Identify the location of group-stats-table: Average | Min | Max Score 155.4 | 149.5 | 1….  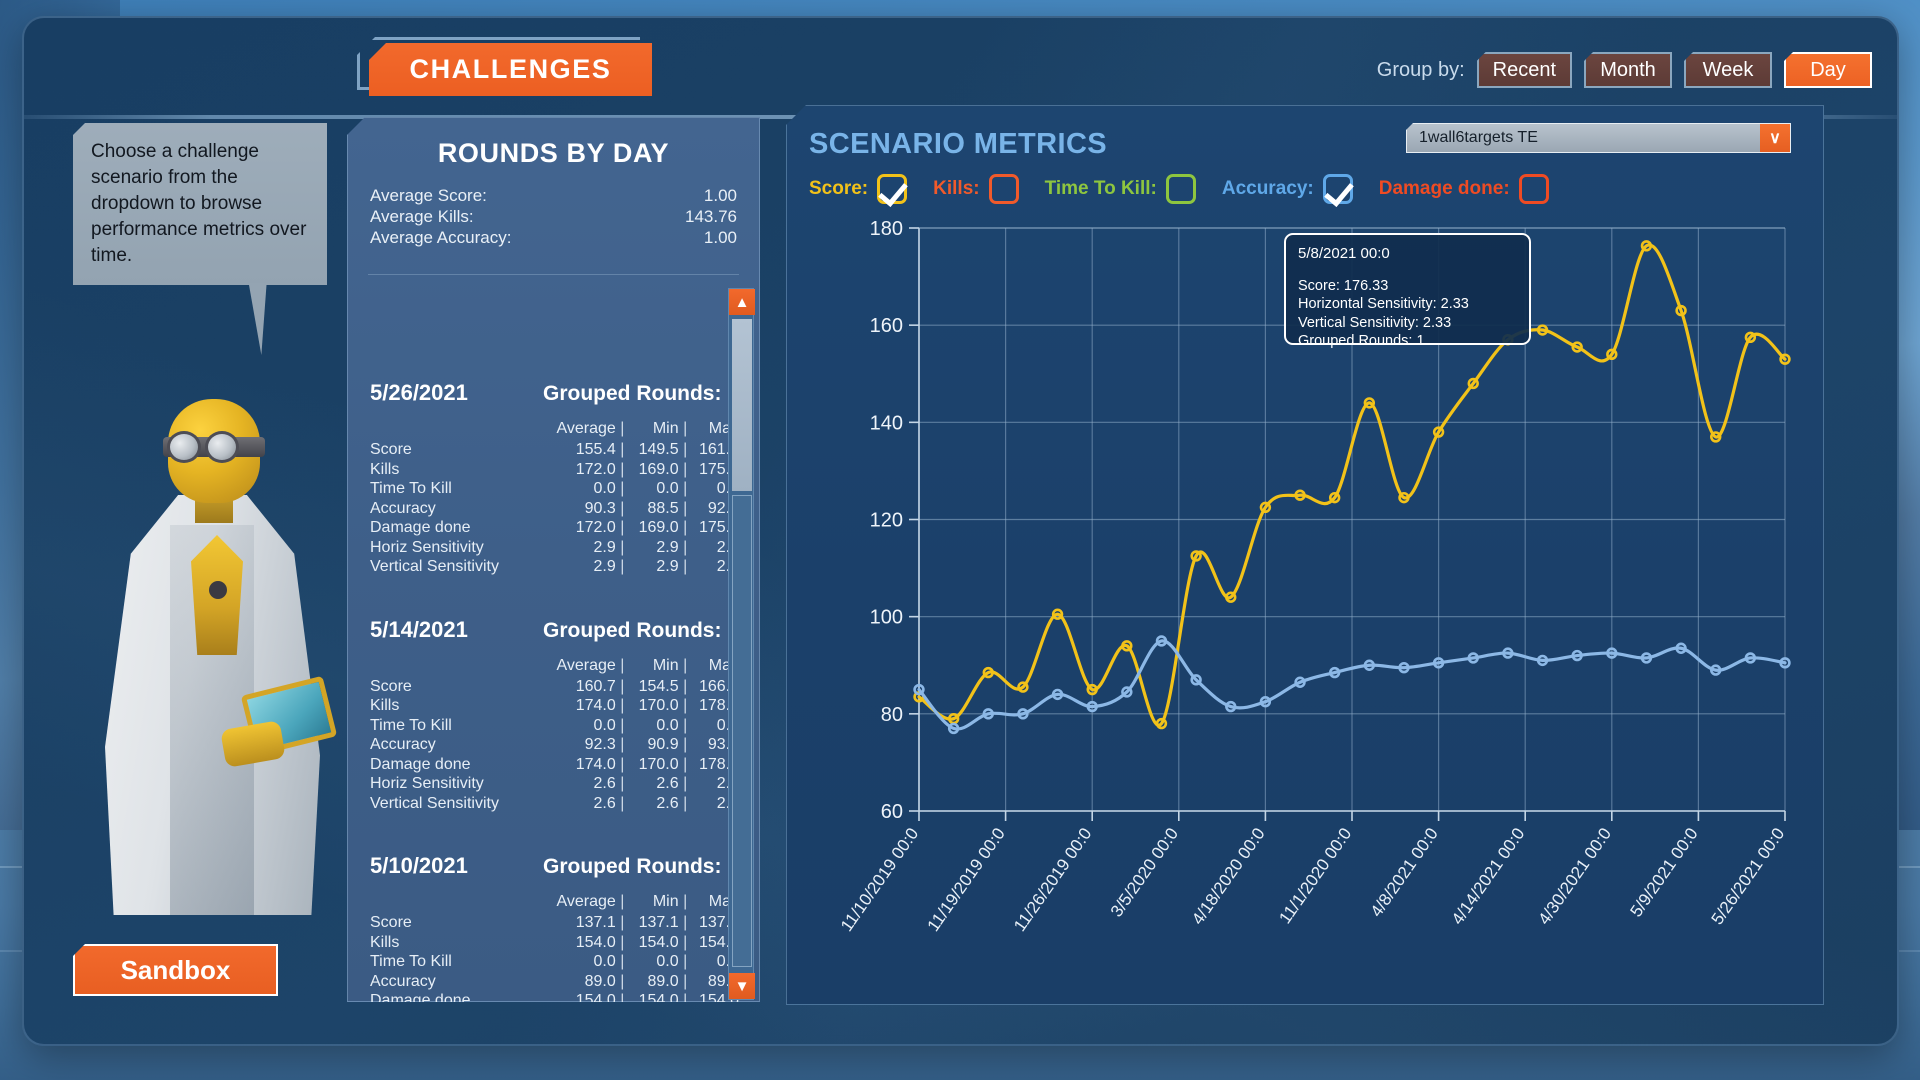
(554, 498).